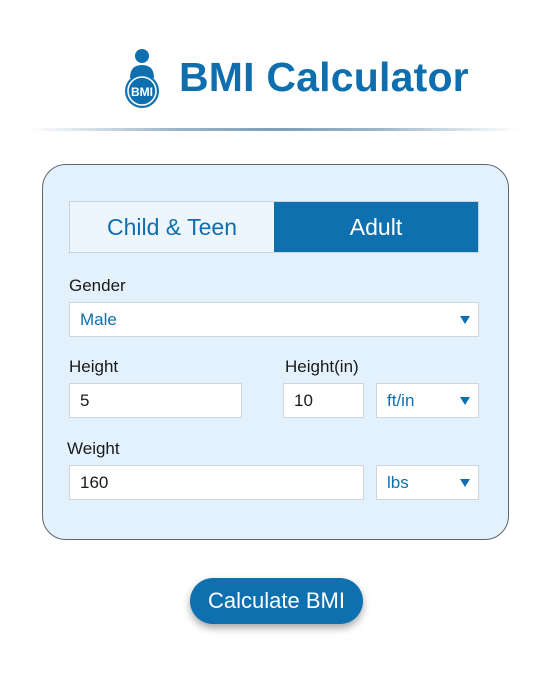 Image resolution: width=553 pixels, height=688 pixels. I want to click on height-unit-select: ft/in, so click(427, 400).